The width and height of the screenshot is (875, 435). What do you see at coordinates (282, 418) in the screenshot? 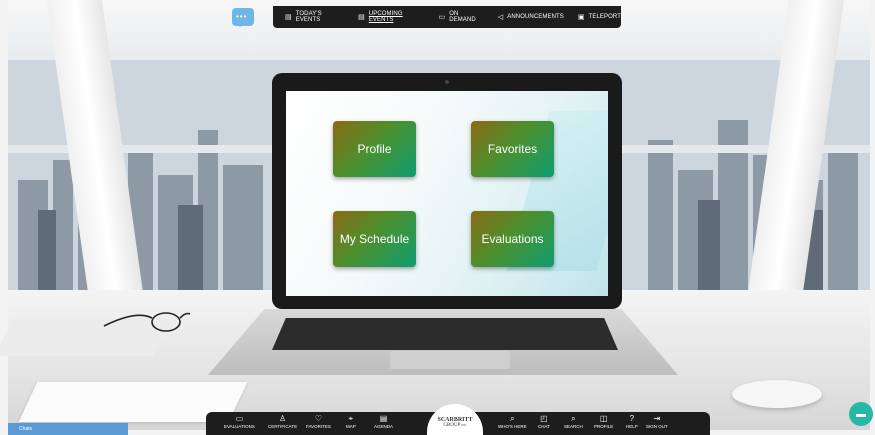
I see `certificate-icon: ♙` at bounding box center [282, 418].